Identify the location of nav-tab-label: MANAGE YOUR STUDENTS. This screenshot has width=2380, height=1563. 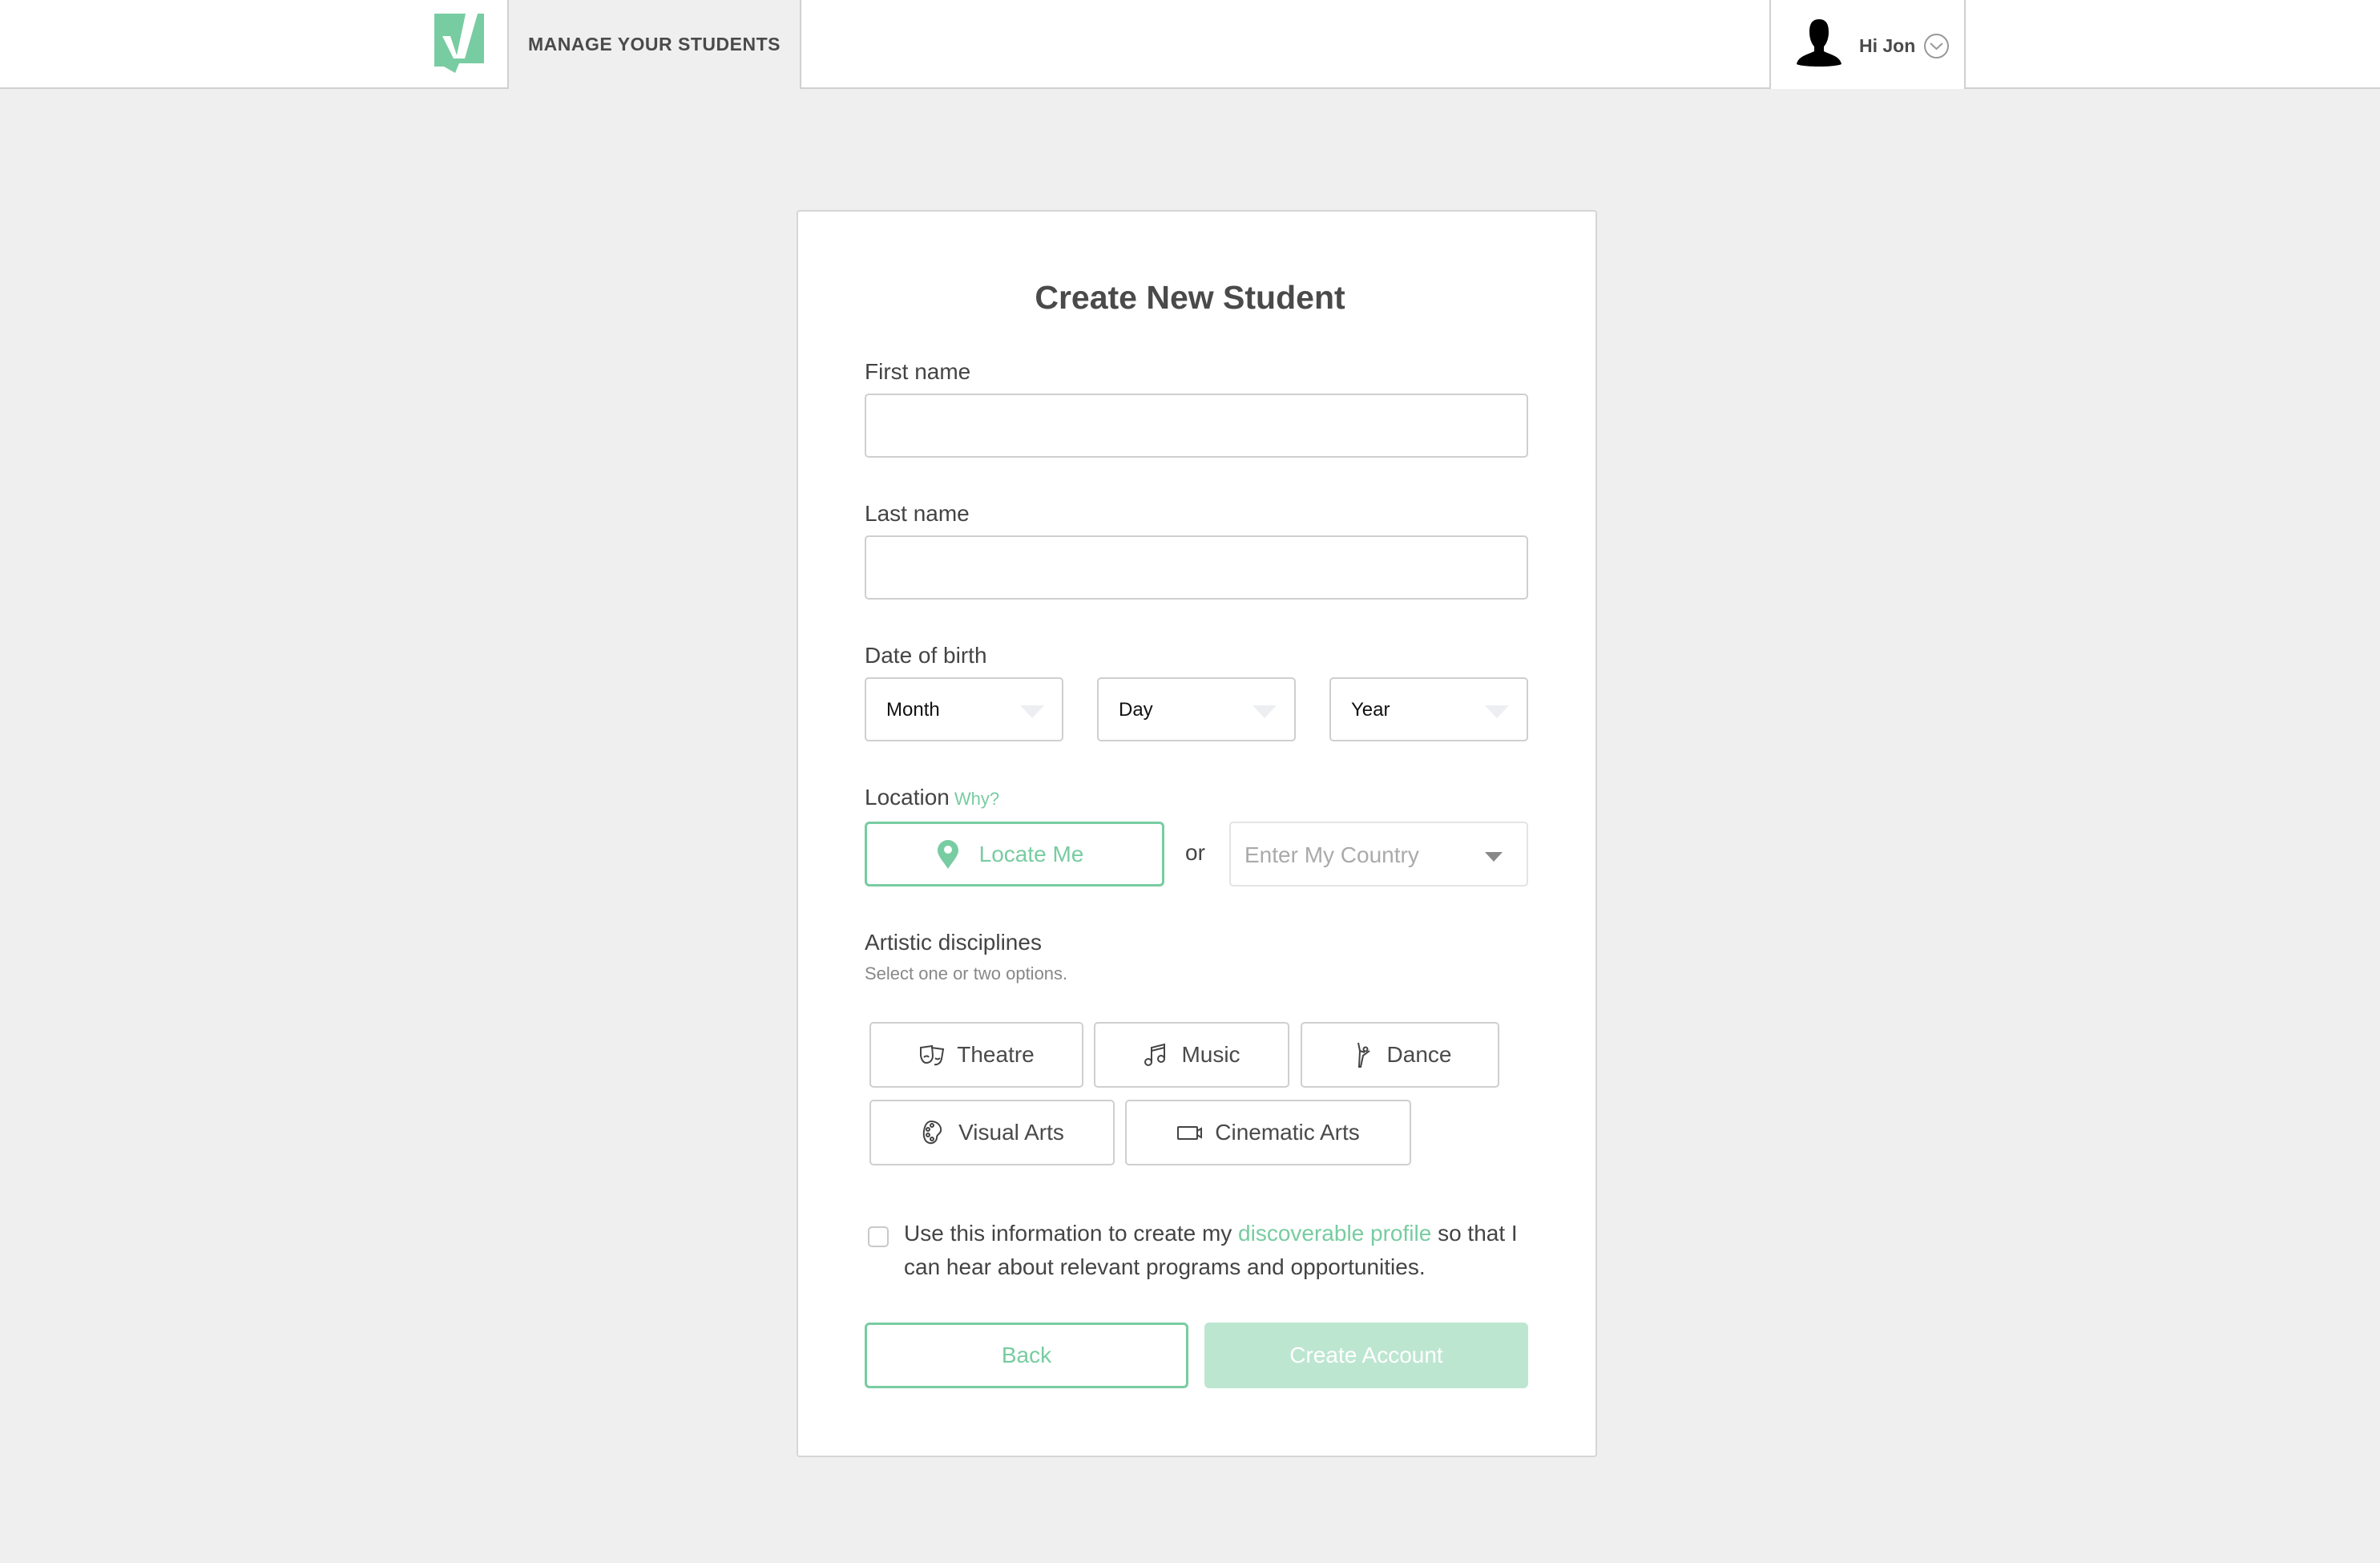
(654, 44).